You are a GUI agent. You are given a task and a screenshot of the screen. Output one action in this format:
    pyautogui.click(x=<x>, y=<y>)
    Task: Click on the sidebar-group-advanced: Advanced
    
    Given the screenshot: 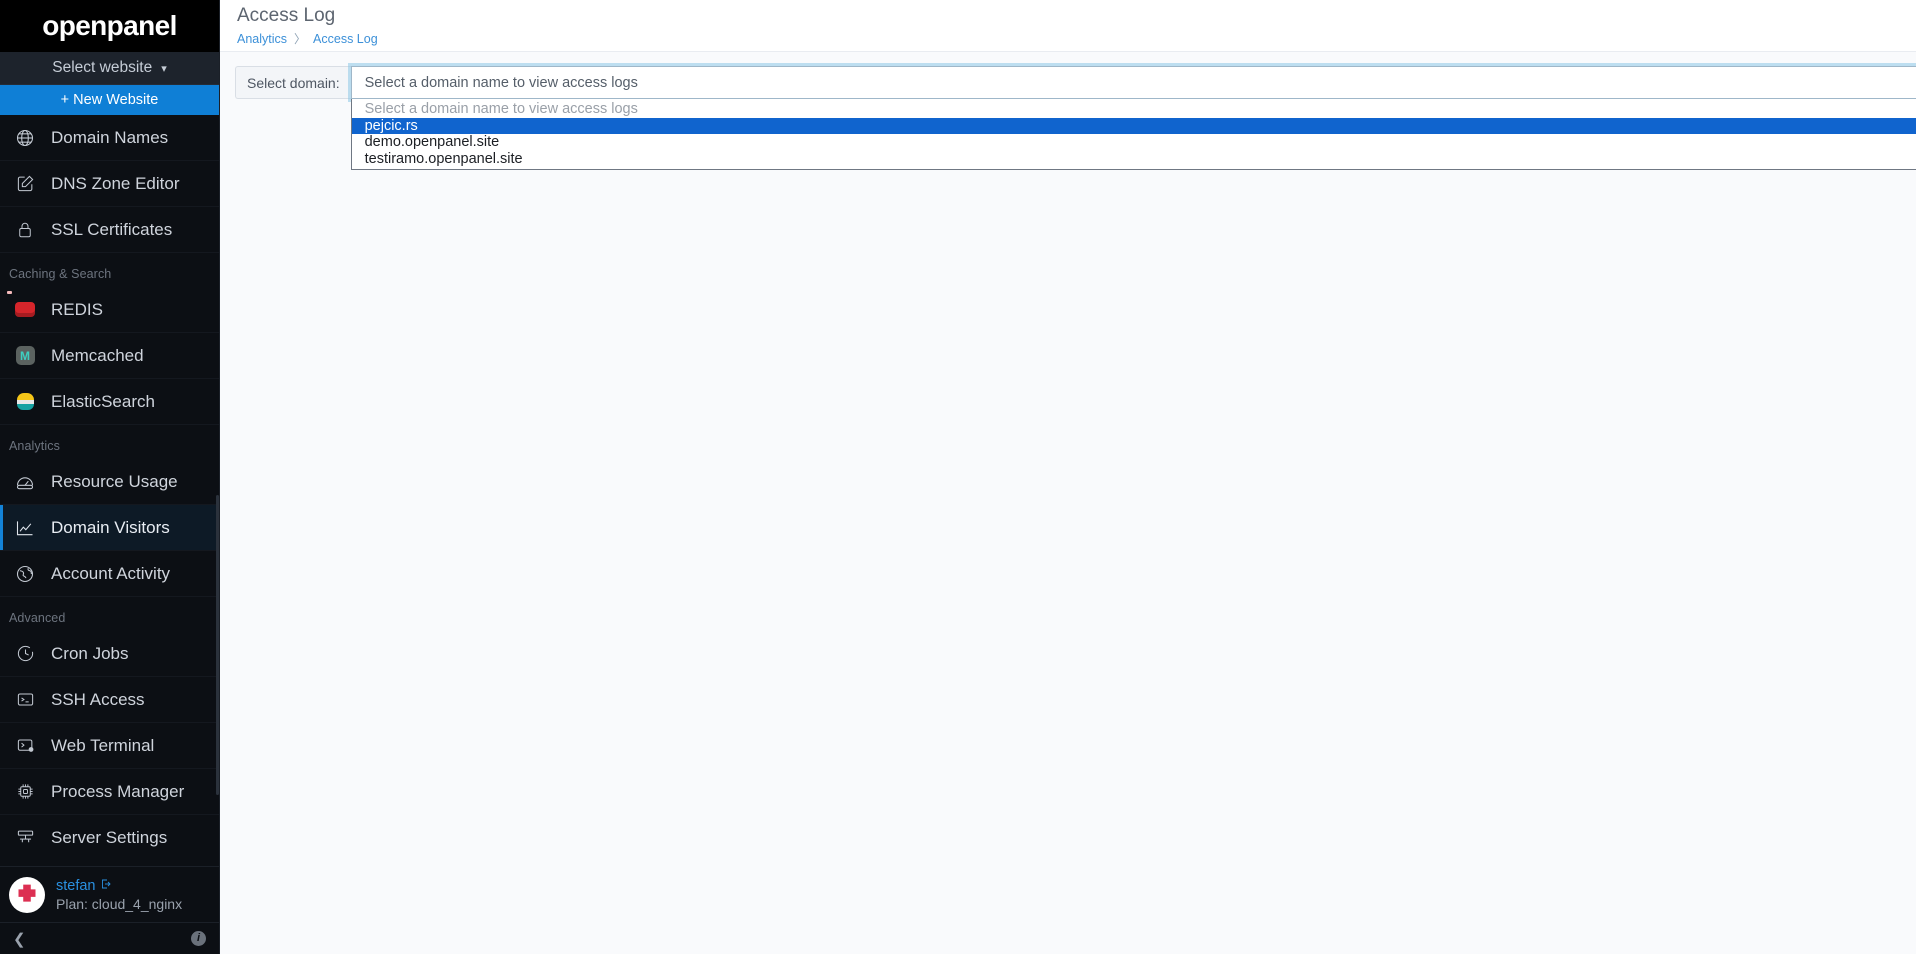 What is the action you would take?
    pyautogui.click(x=37, y=618)
    